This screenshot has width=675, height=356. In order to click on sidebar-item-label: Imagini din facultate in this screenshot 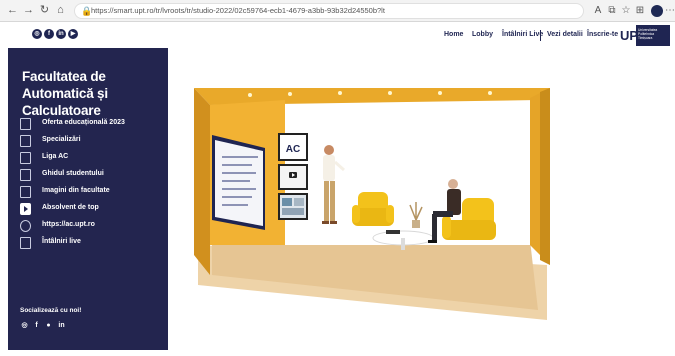, I will do `click(76, 190)`.